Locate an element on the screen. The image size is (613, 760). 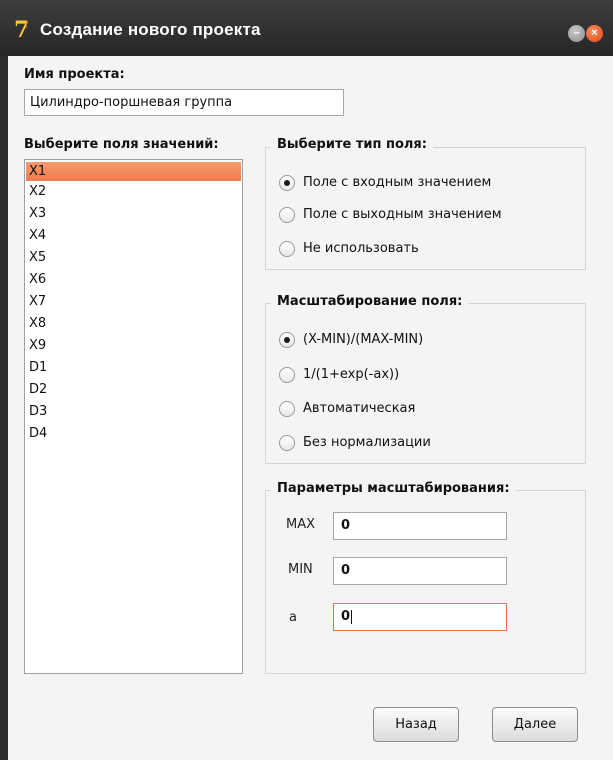
min-label: MIN is located at coordinates (300, 569).